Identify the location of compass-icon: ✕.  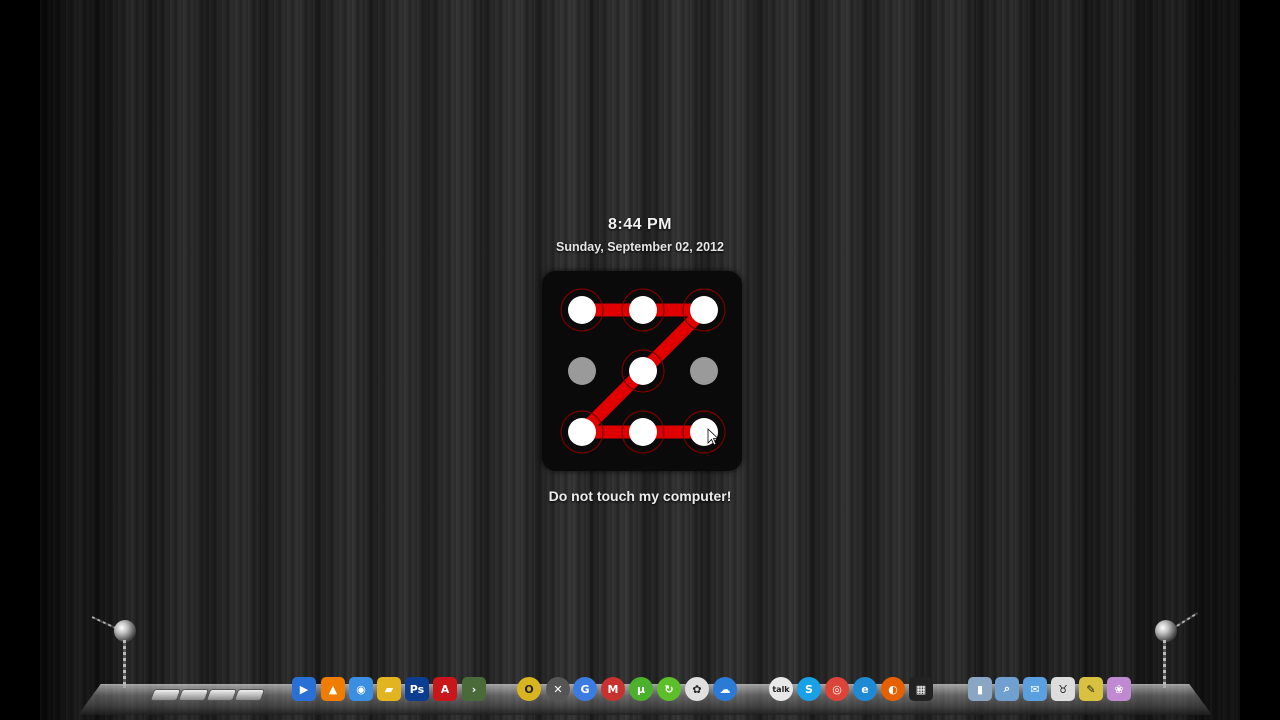
(558, 689).